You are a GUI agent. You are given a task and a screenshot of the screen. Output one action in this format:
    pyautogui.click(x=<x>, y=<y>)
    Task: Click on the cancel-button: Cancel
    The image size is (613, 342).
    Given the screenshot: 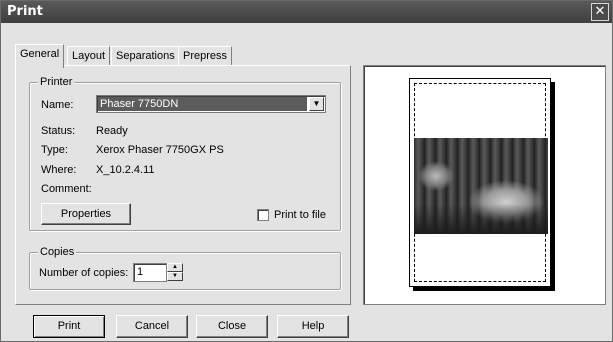 What is the action you would take?
    pyautogui.click(x=152, y=326)
    